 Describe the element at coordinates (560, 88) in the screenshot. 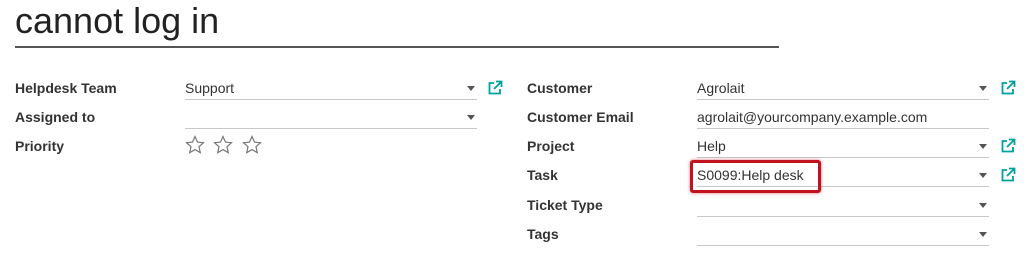

I see `customer-label: Customer` at that location.